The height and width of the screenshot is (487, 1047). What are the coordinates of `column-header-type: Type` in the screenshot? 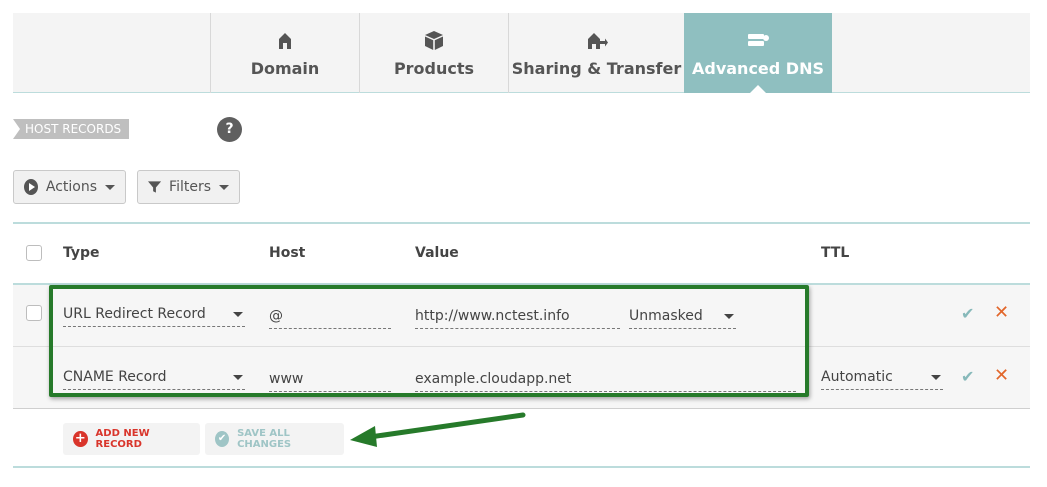 It's located at (81, 253).